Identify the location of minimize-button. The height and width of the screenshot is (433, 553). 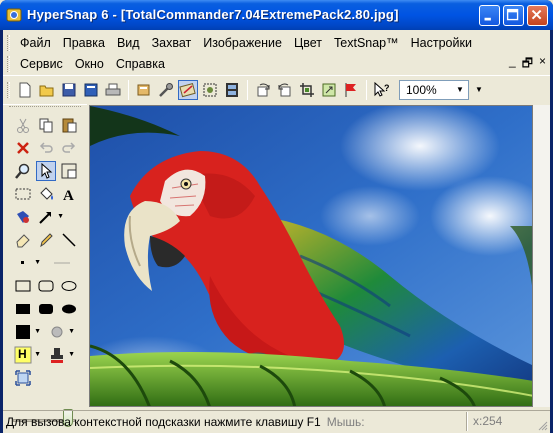
(489, 15).